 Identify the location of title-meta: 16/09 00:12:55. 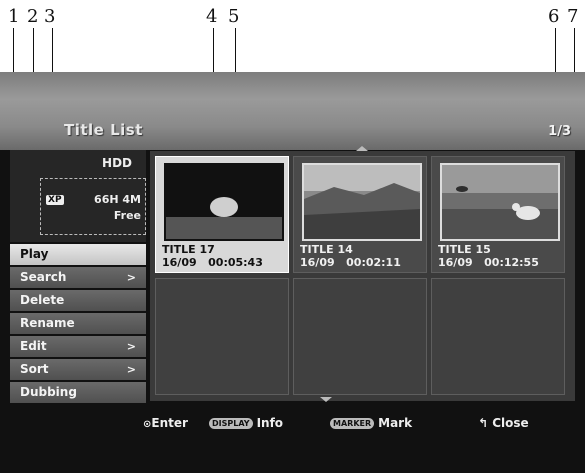
(488, 262).